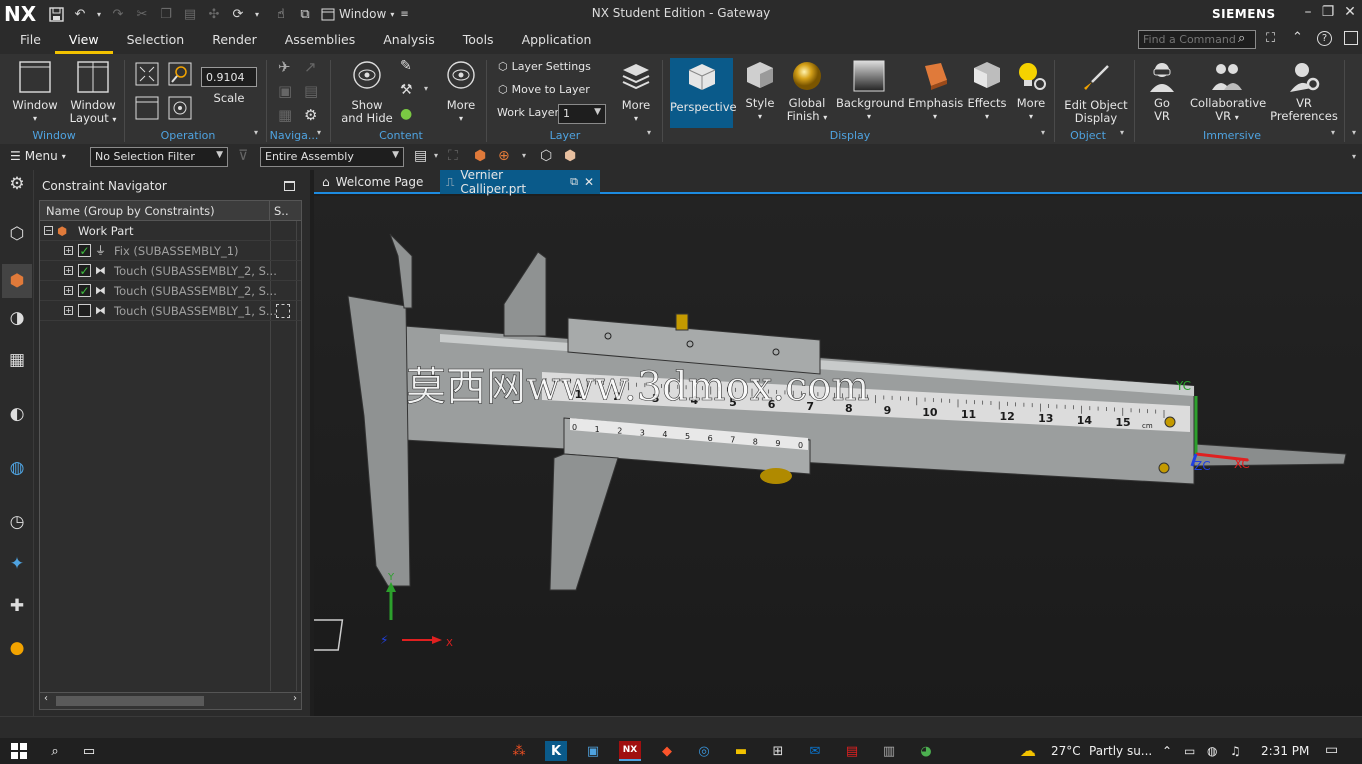 This screenshot has width=1362, height=764. Describe the element at coordinates (170, 231) in the screenshot. I see `tree-row-work-part: − ⬢ Work Part` at that location.